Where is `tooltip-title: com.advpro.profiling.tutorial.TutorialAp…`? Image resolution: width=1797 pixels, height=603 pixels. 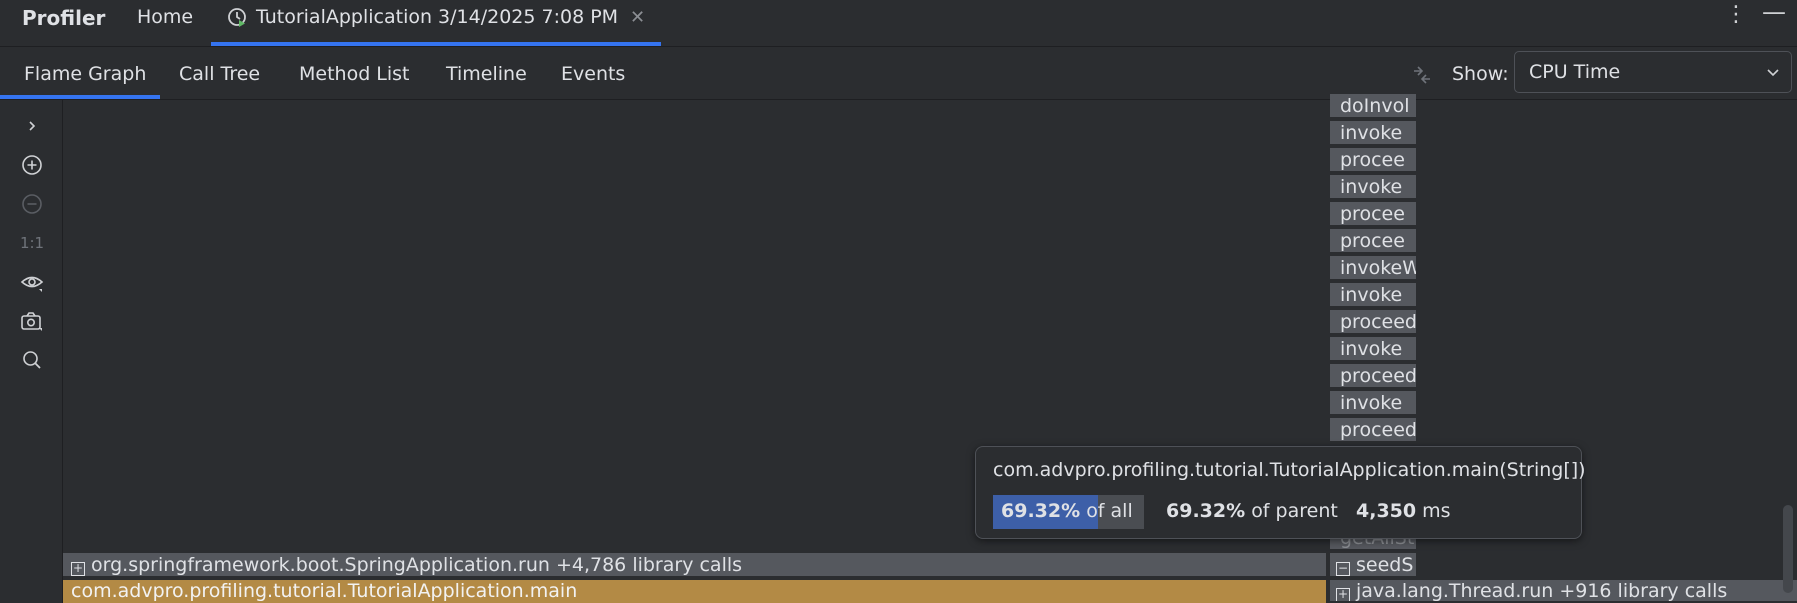 tooltip-title: com.advpro.profiling.tutorial.TutorialAp… is located at coordinates (1289, 470).